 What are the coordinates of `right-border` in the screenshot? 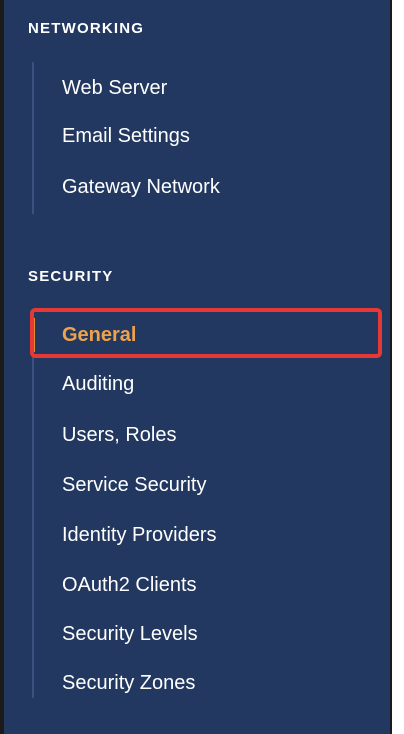 It's located at (391, 367).